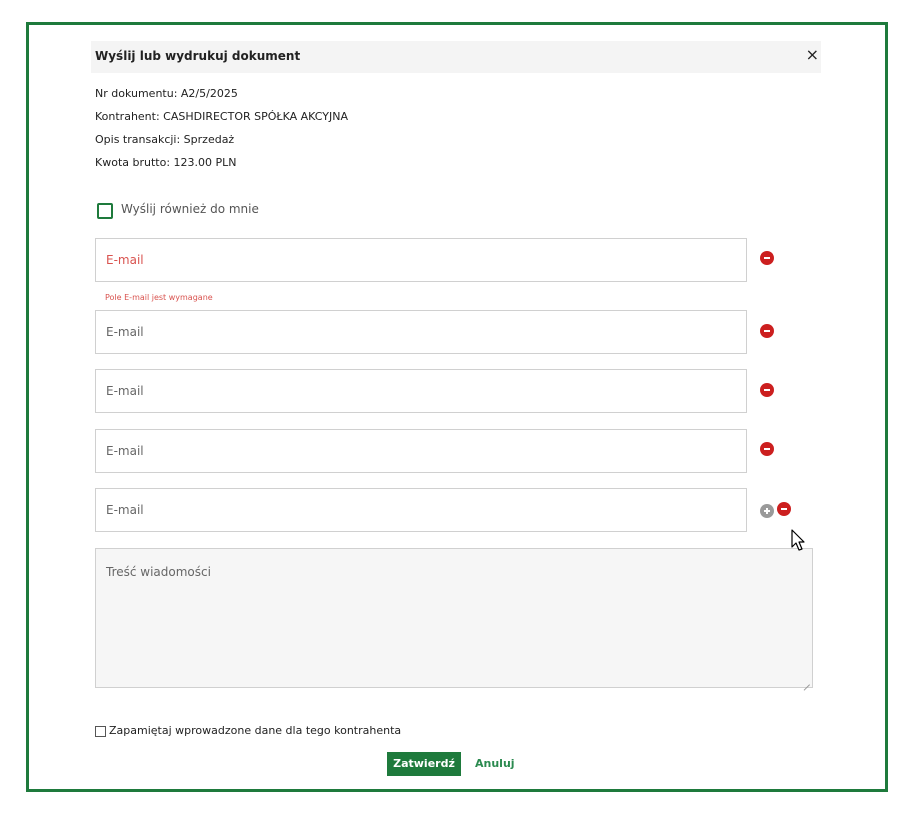 This screenshot has width=914, height=816. I want to click on email-field-1: E-mail, so click(421, 260).